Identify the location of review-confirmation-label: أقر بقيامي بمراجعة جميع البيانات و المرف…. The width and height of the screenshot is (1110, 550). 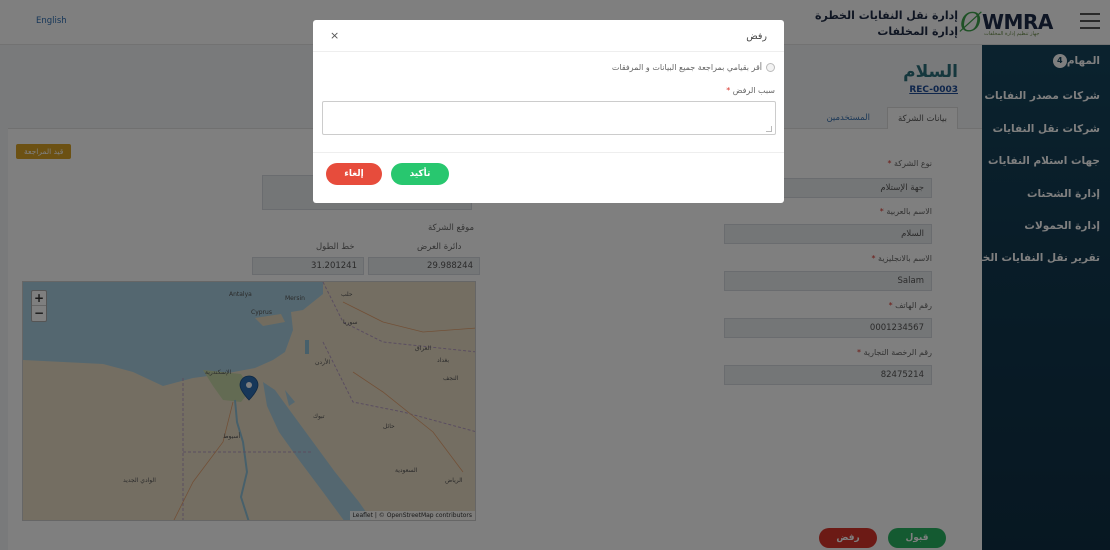
(686, 67).